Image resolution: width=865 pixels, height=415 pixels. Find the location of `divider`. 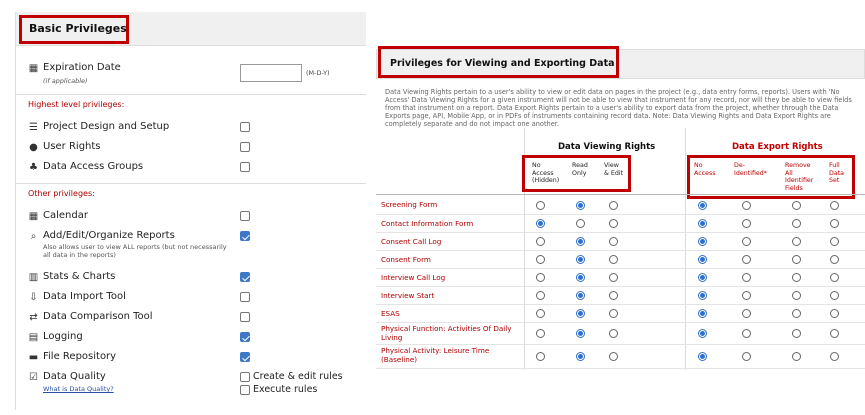

divider is located at coordinates (191, 94).